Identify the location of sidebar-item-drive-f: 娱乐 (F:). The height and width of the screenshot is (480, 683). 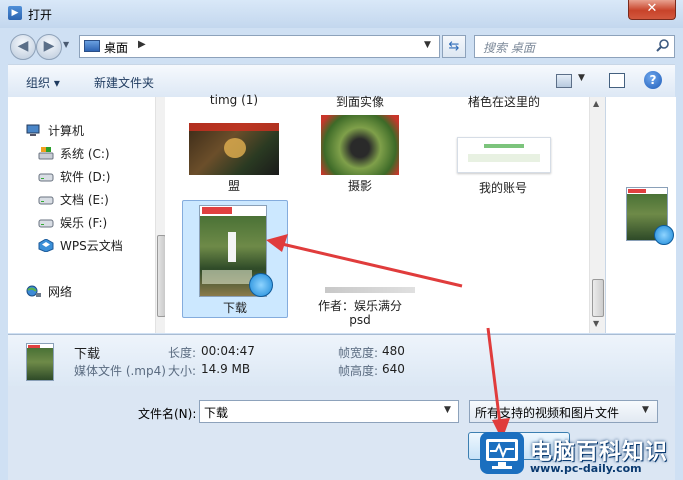
(96, 223).